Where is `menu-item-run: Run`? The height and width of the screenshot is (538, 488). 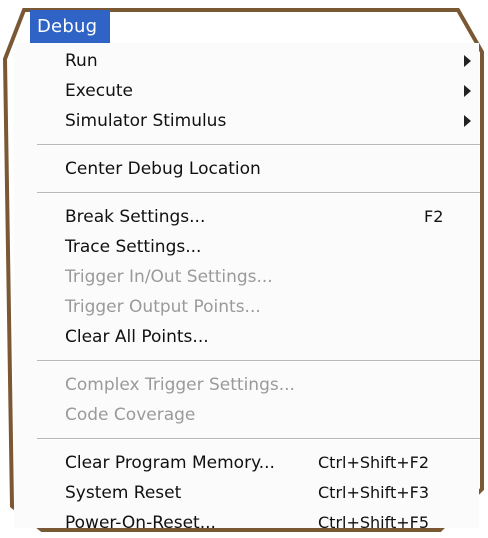 menu-item-run: Run is located at coordinates (255, 61).